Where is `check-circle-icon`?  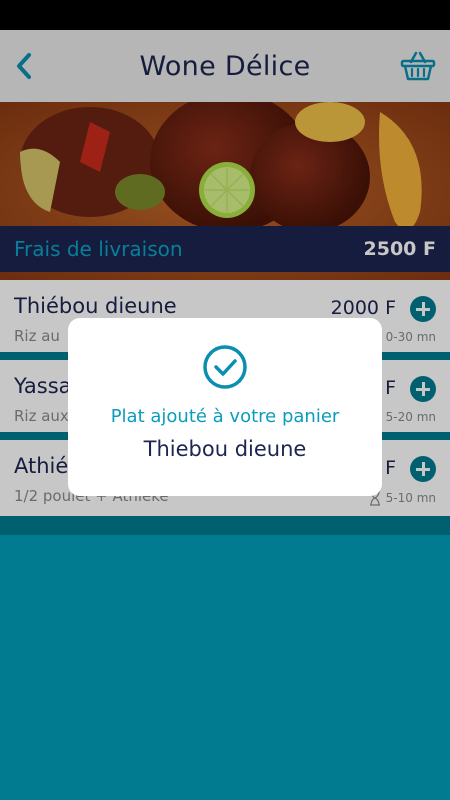
check-circle-icon is located at coordinates (225, 367).